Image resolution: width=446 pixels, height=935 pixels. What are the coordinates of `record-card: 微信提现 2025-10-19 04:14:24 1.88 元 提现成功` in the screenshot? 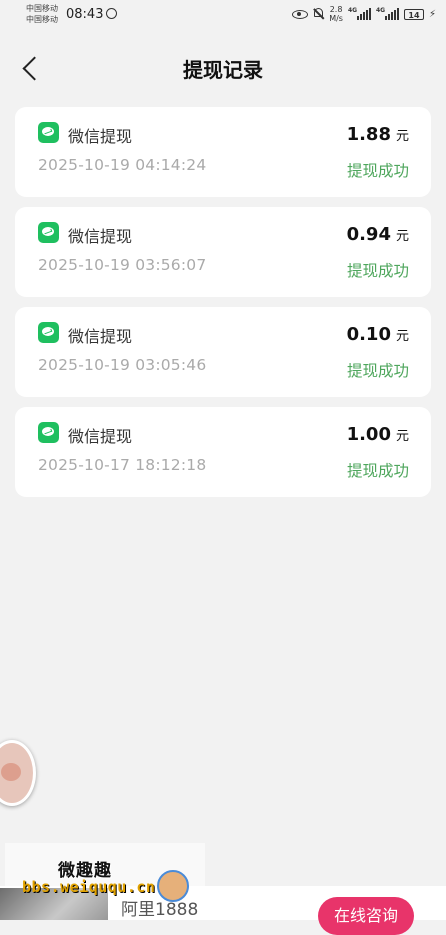 It's located at (223, 152).